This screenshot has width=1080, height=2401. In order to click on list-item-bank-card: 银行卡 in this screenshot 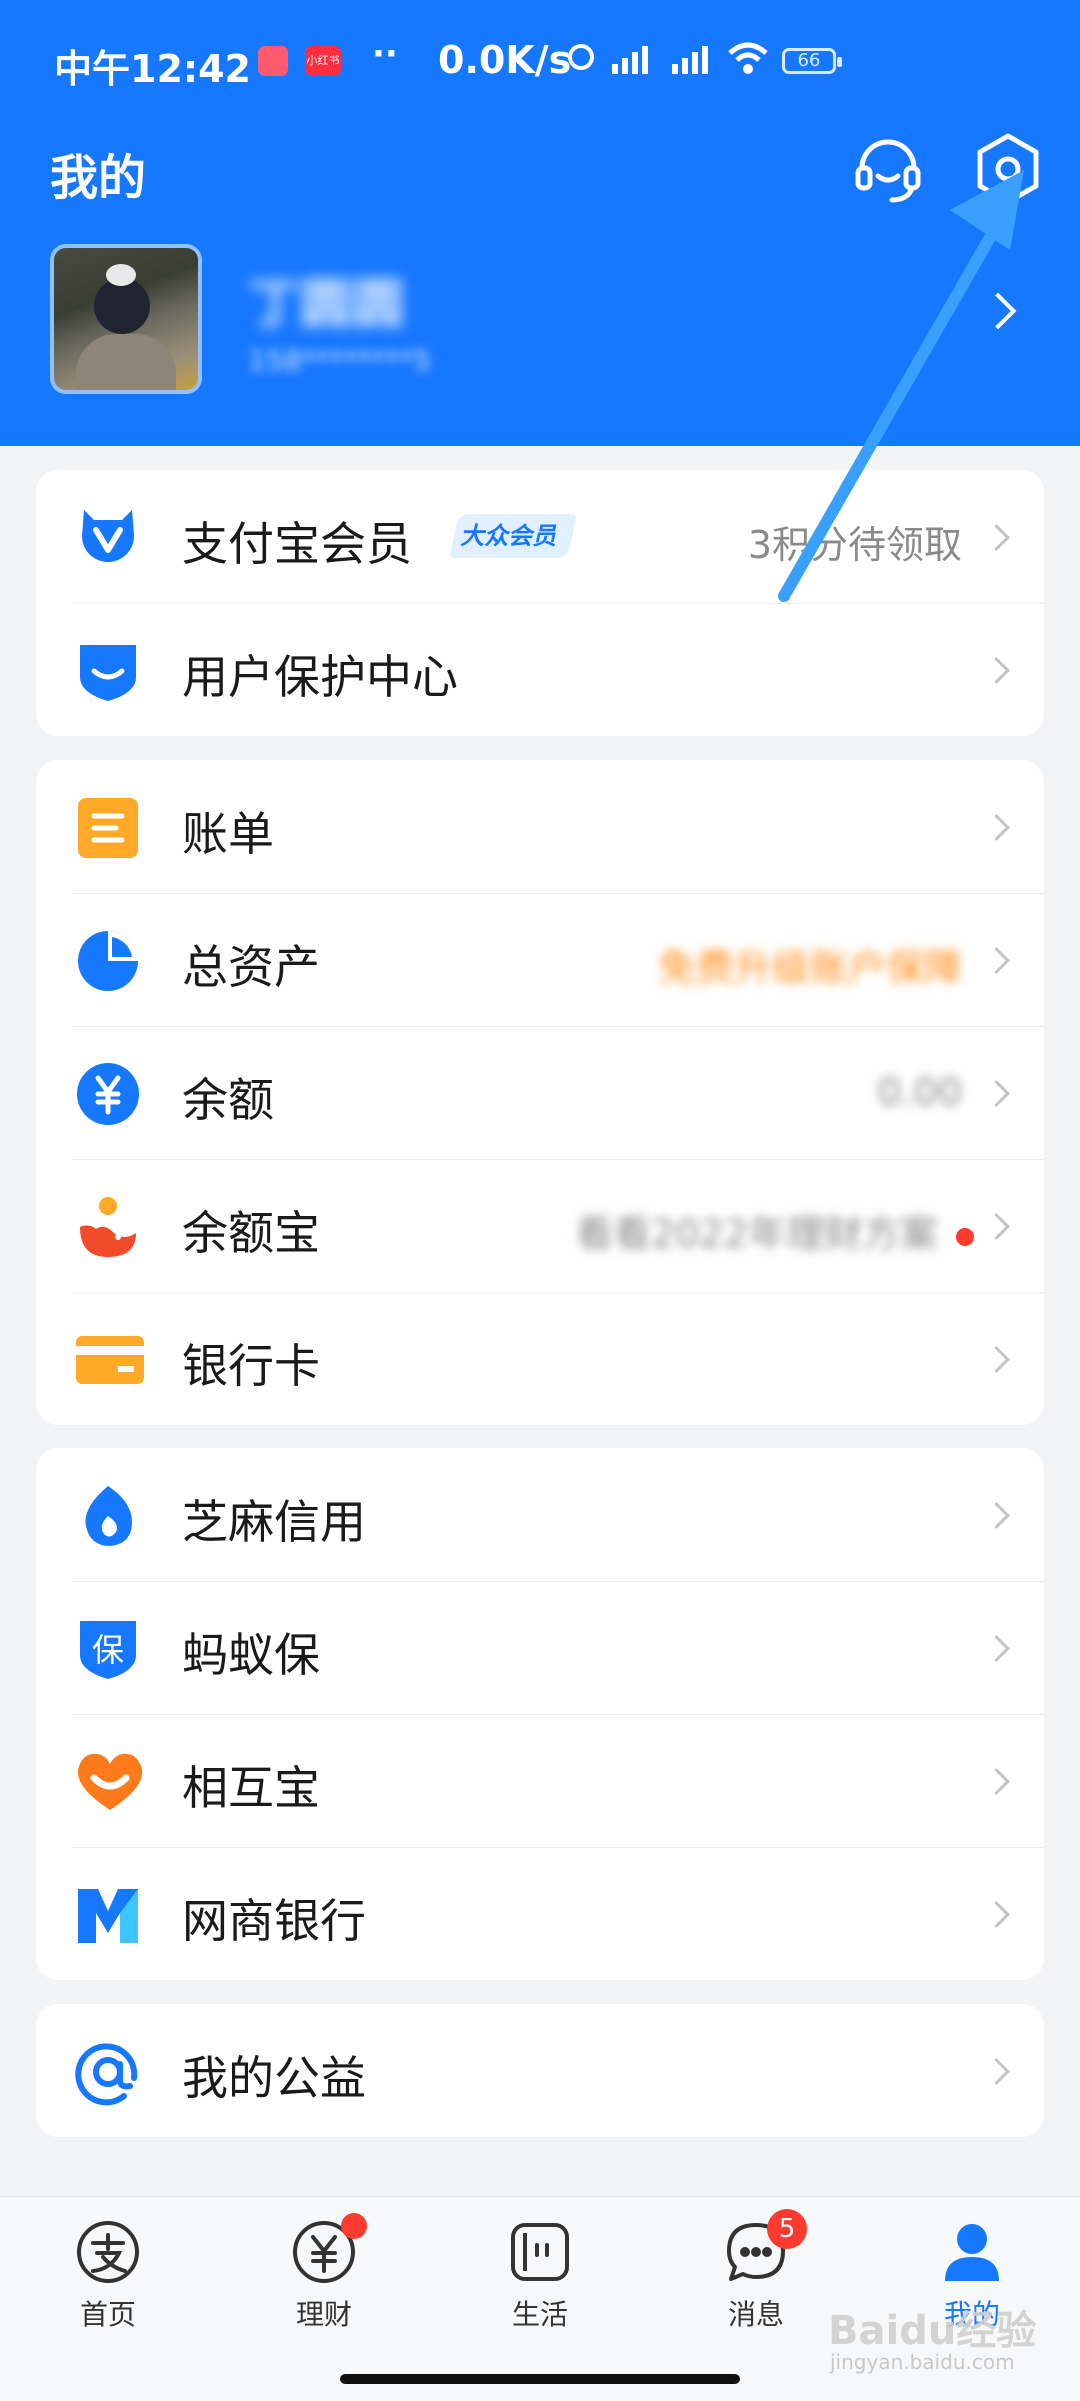, I will do `click(540, 1358)`.